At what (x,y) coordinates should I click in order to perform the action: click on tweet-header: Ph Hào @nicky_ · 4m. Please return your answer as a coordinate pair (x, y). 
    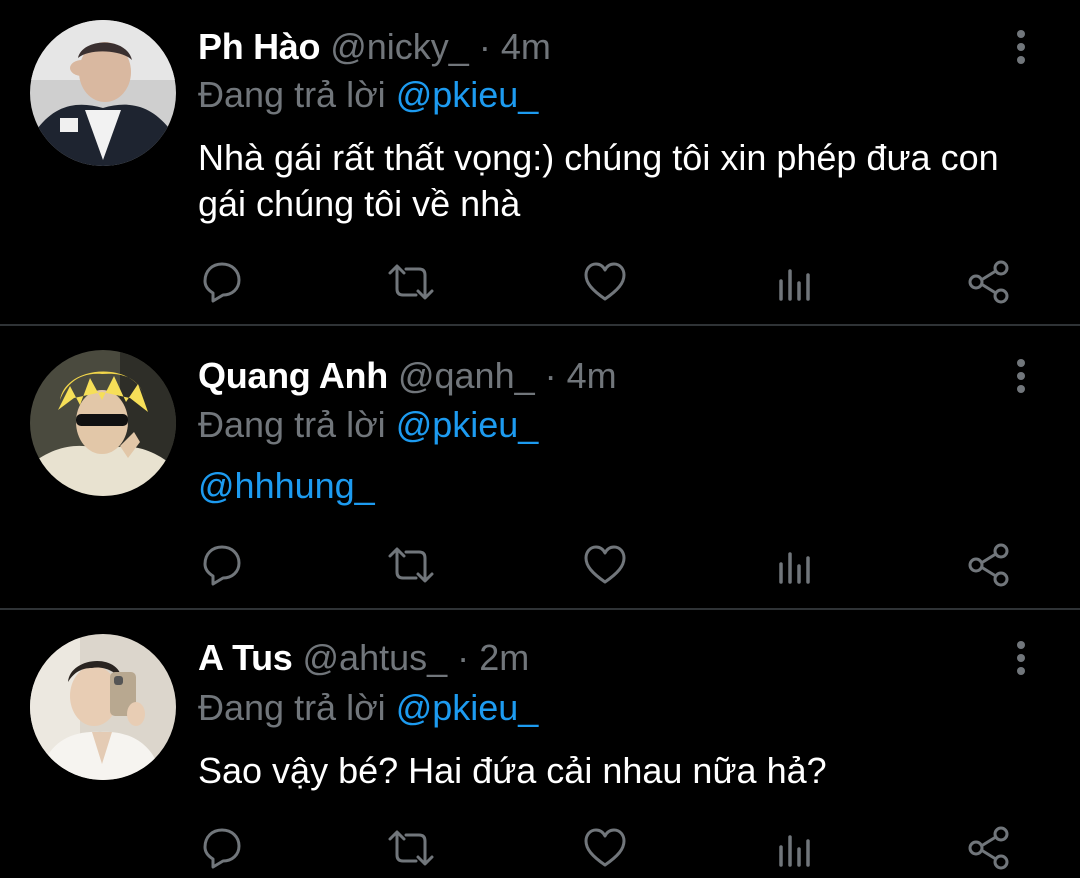
    Looking at the image, I should click on (374, 47).